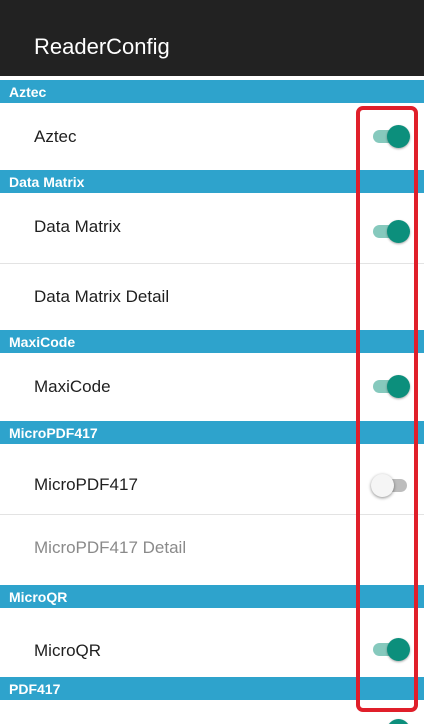 The width and height of the screenshot is (424, 724). What do you see at coordinates (55, 136) in the screenshot?
I see `pref-label: Aztec` at bounding box center [55, 136].